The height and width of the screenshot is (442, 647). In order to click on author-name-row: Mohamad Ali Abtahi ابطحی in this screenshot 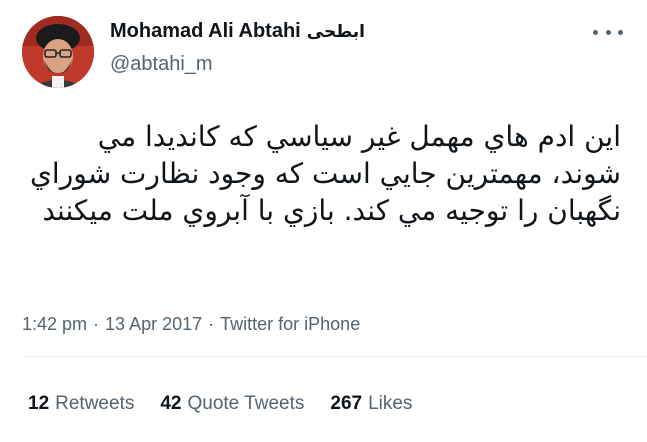, I will do `click(237, 31)`.